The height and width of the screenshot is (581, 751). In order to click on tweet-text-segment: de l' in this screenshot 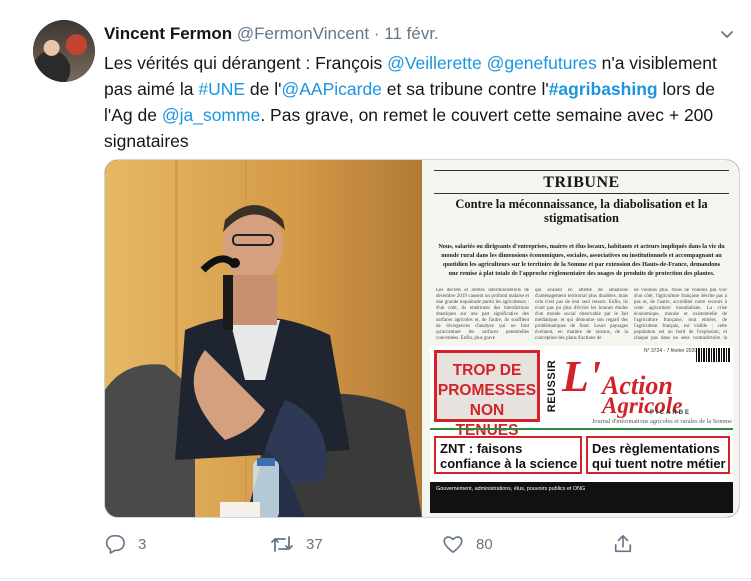, I will do `click(263, 89)`.